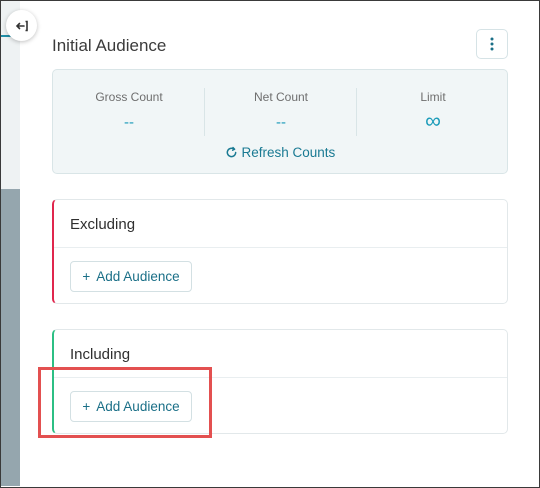  Describe the element at coordinates (280, 247) in the screenshot. I see `section-divider` at that location.